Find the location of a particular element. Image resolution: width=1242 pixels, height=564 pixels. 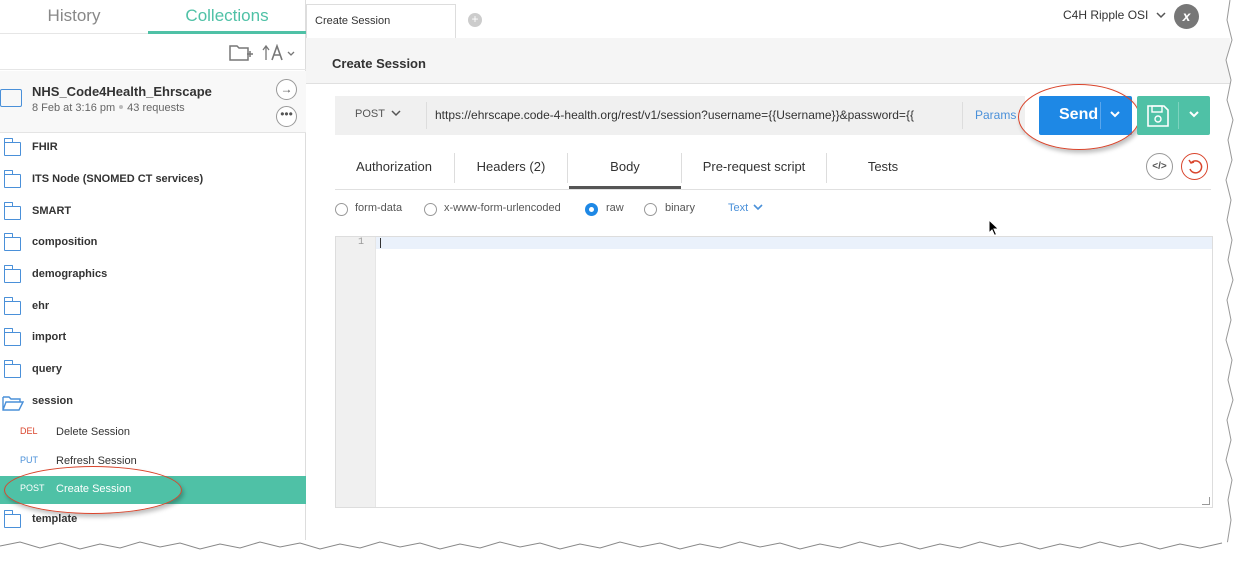

request-refresh-session: PUT Refresh Session is located at coordinates (153, 462).